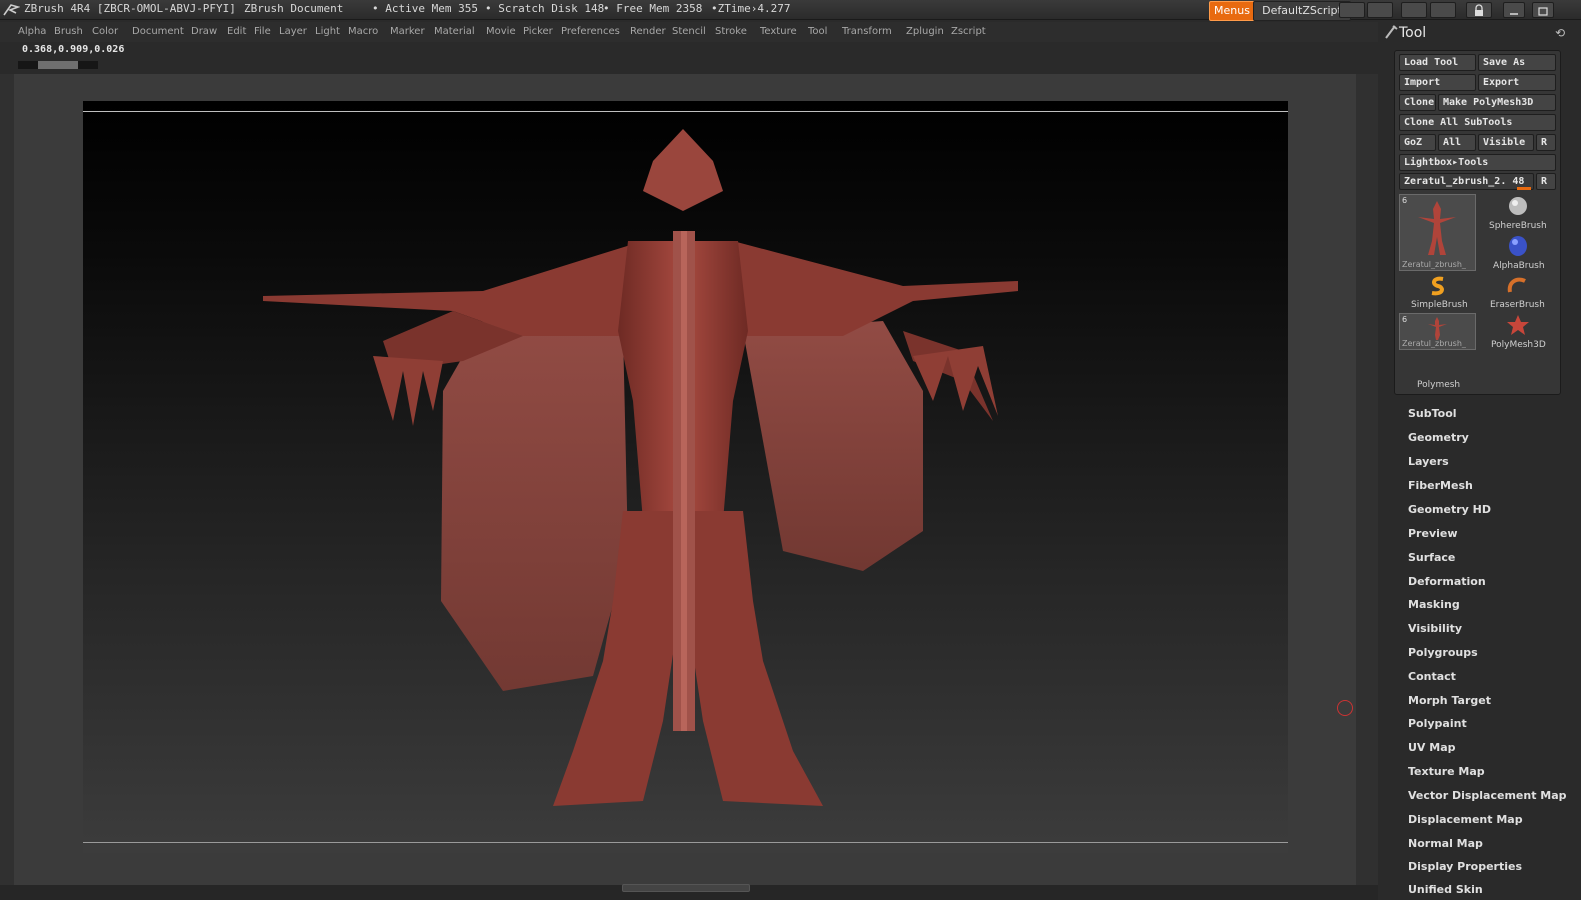 The height and width of the screenshot is (900, 1581). Describe the element at coordinates (1487, 795) in the screenshot. I see `subpalette-vector-displacement-map: Vector Displacement Map` at that location.